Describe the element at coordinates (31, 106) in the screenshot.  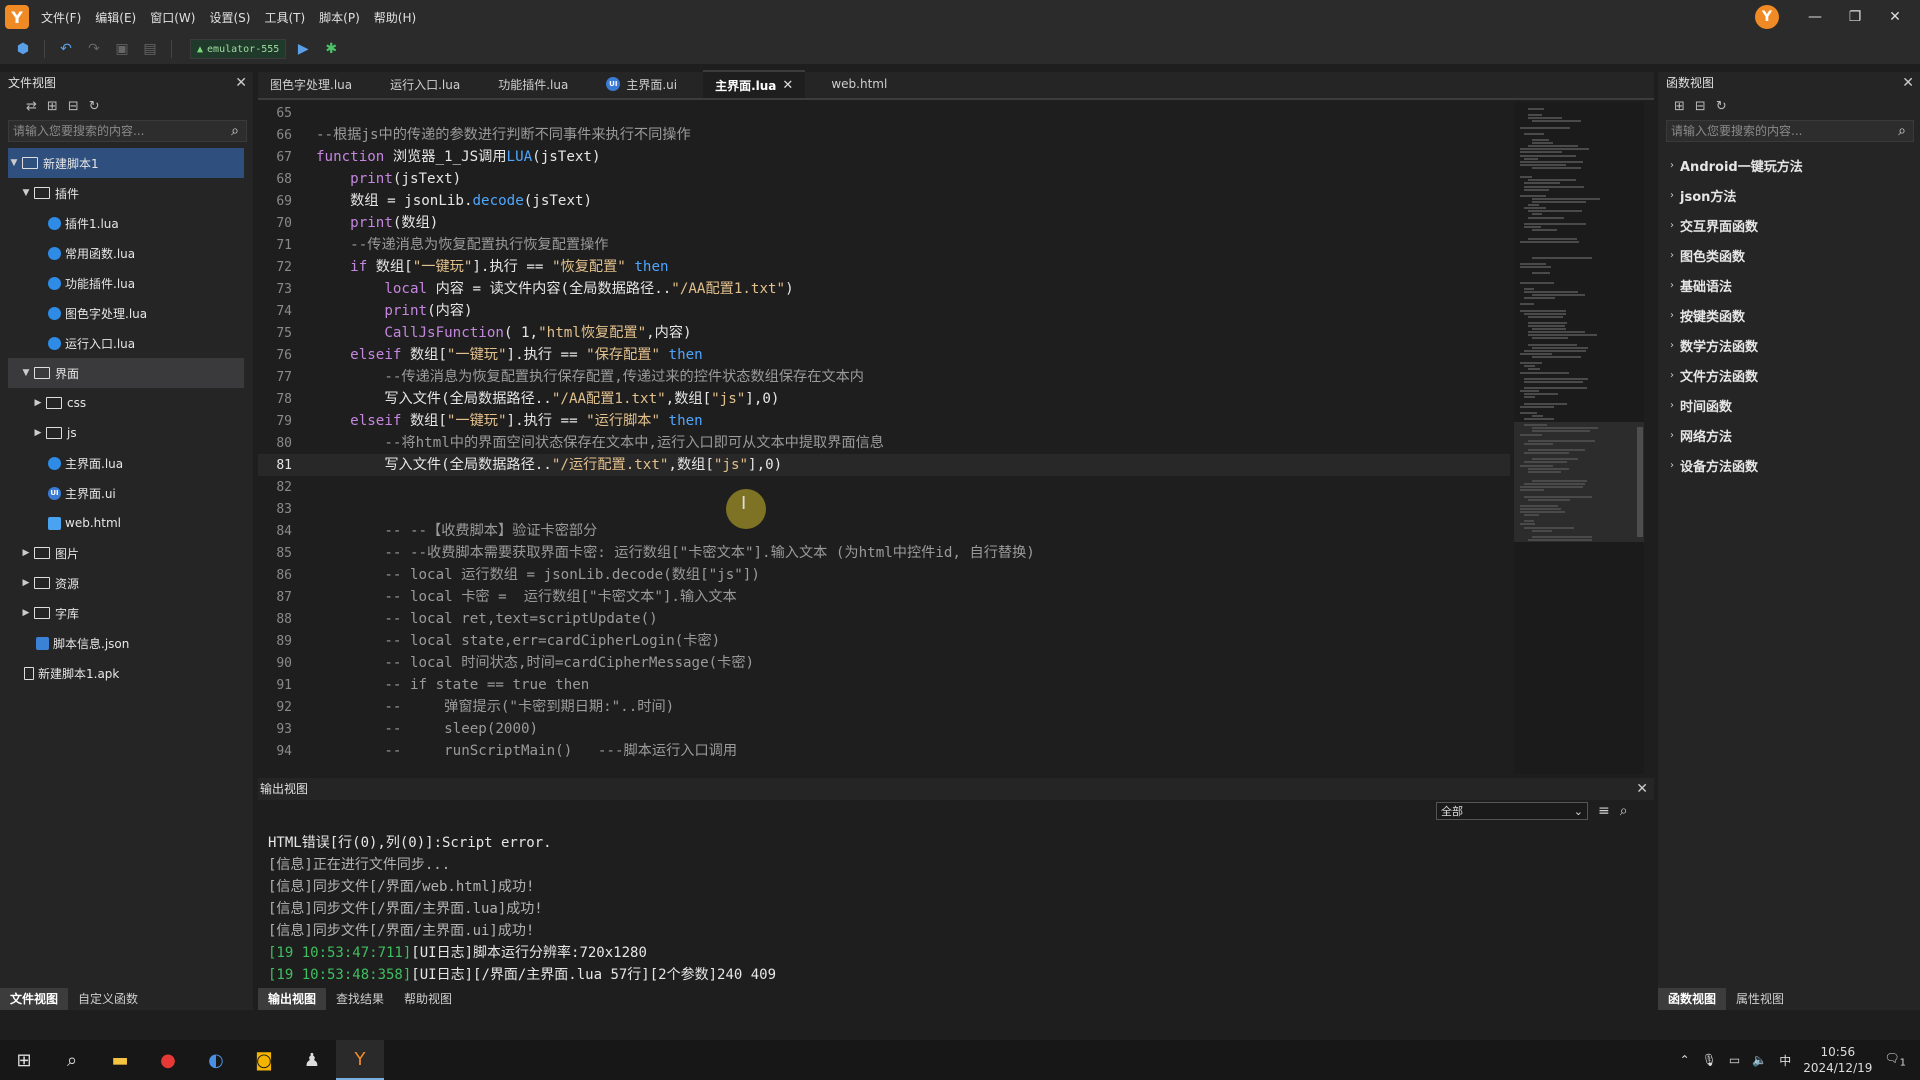
I see `sync-arrows-icon: ⇄` at that location.